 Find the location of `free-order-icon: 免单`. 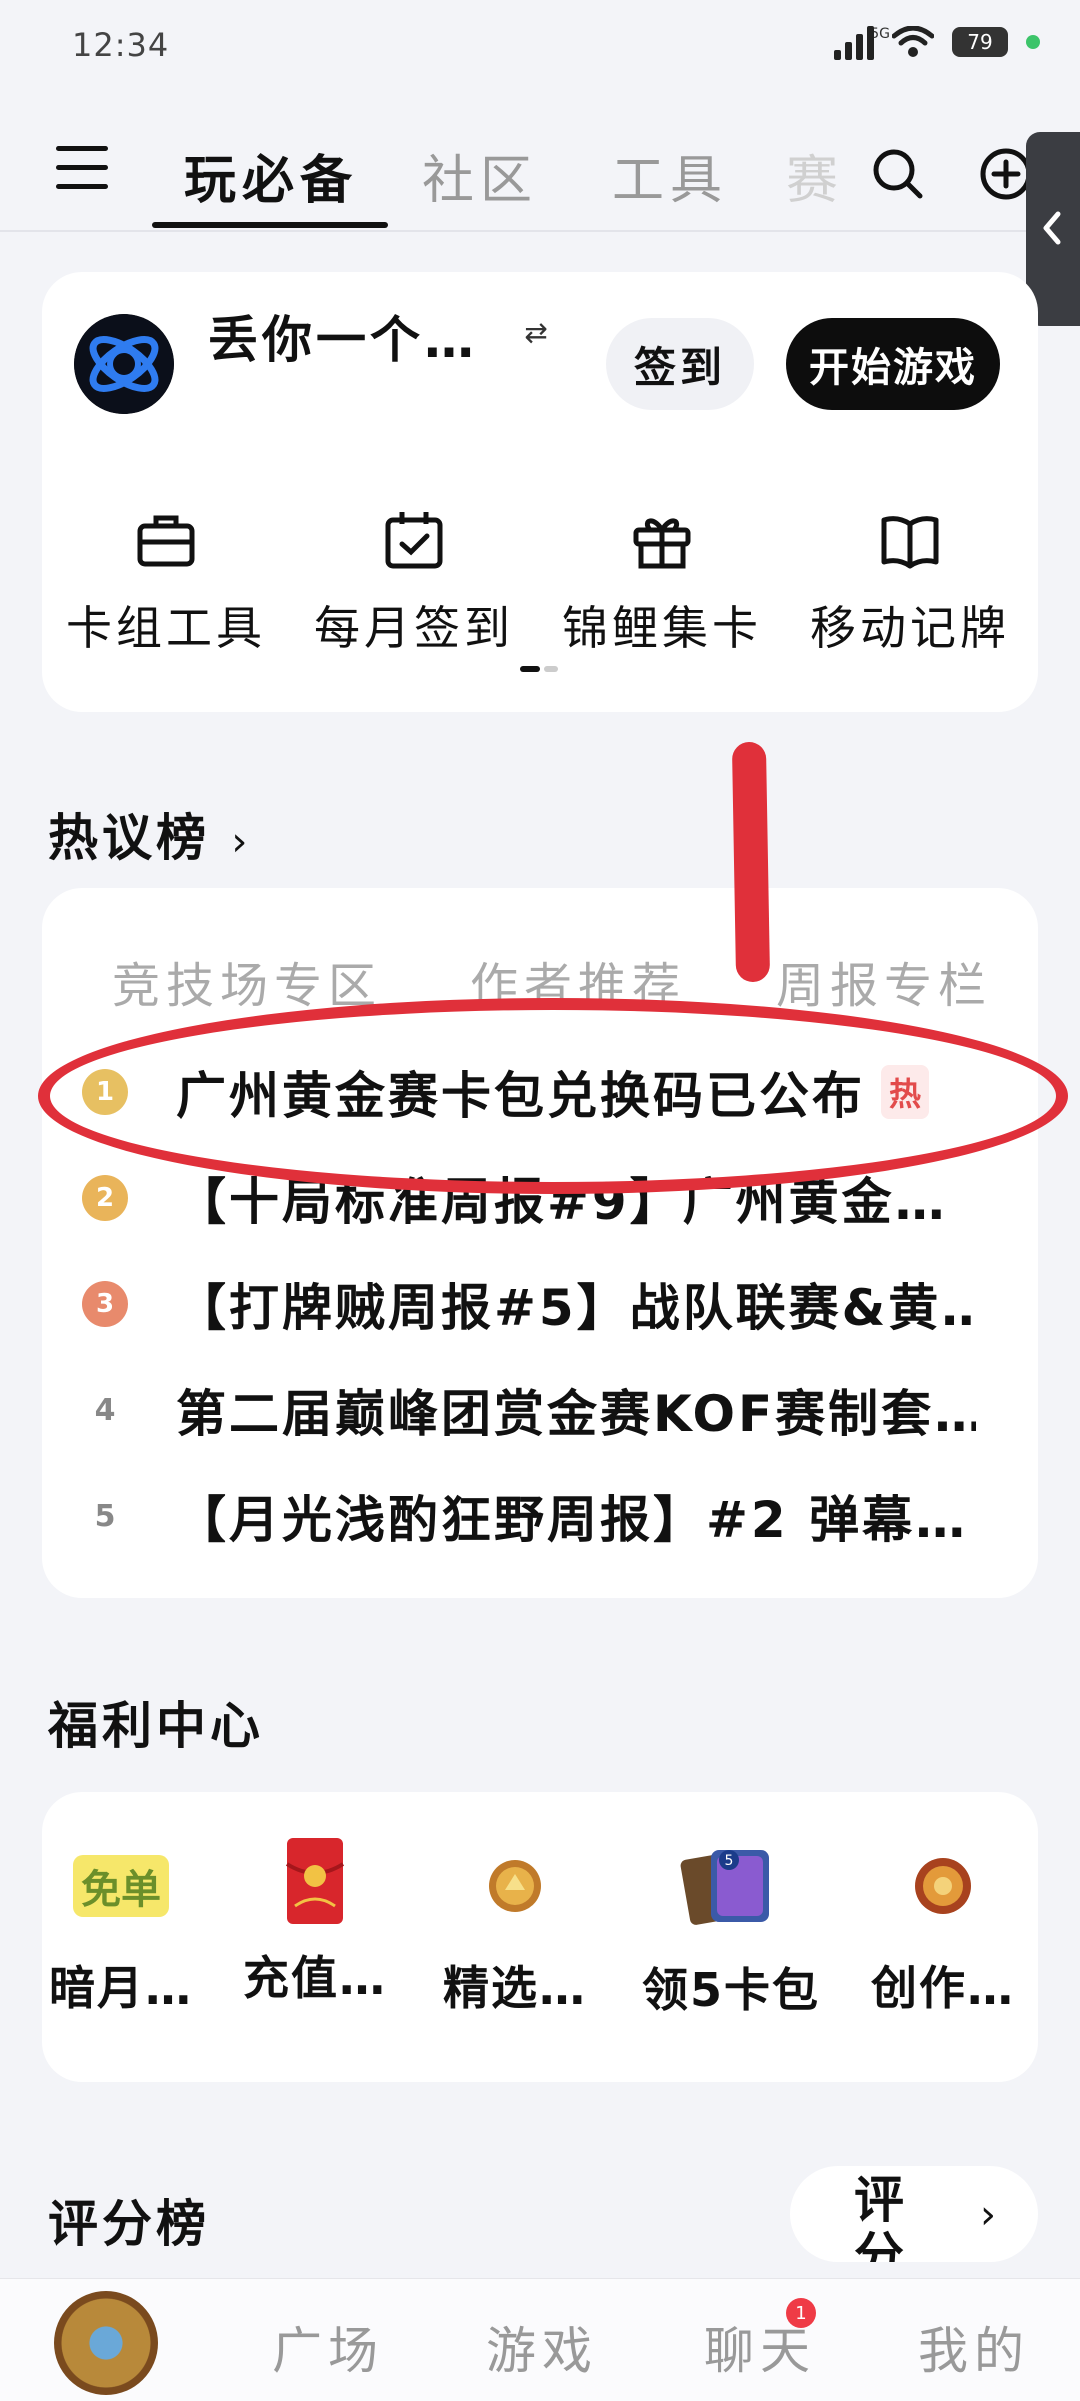

free-order-icon: 免单 is located at coordinates (121, 1886).